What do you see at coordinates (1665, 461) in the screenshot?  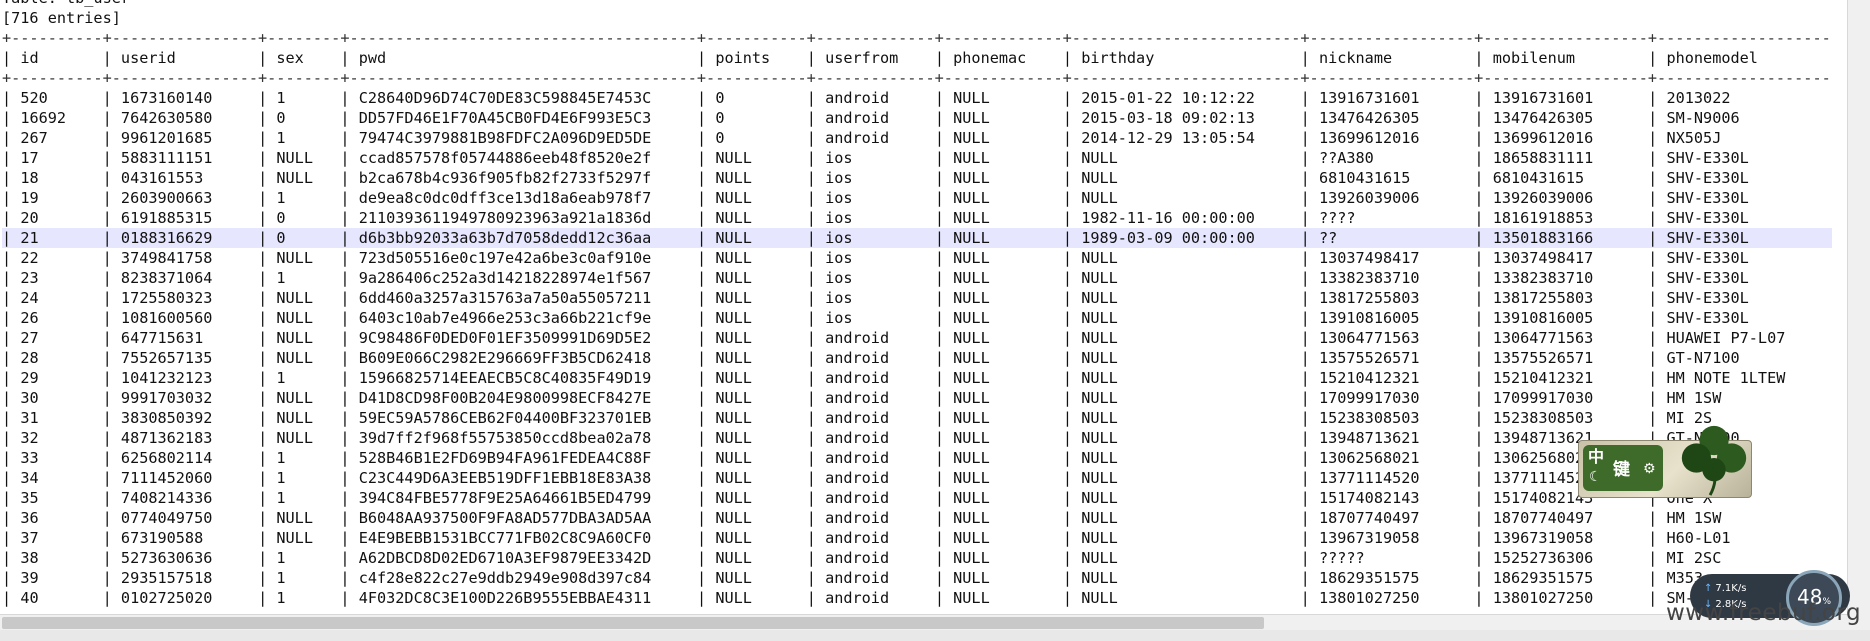 I see `ime-toolbar: 中 键 ☾ ⚙` at bounding box center [1665, 461].